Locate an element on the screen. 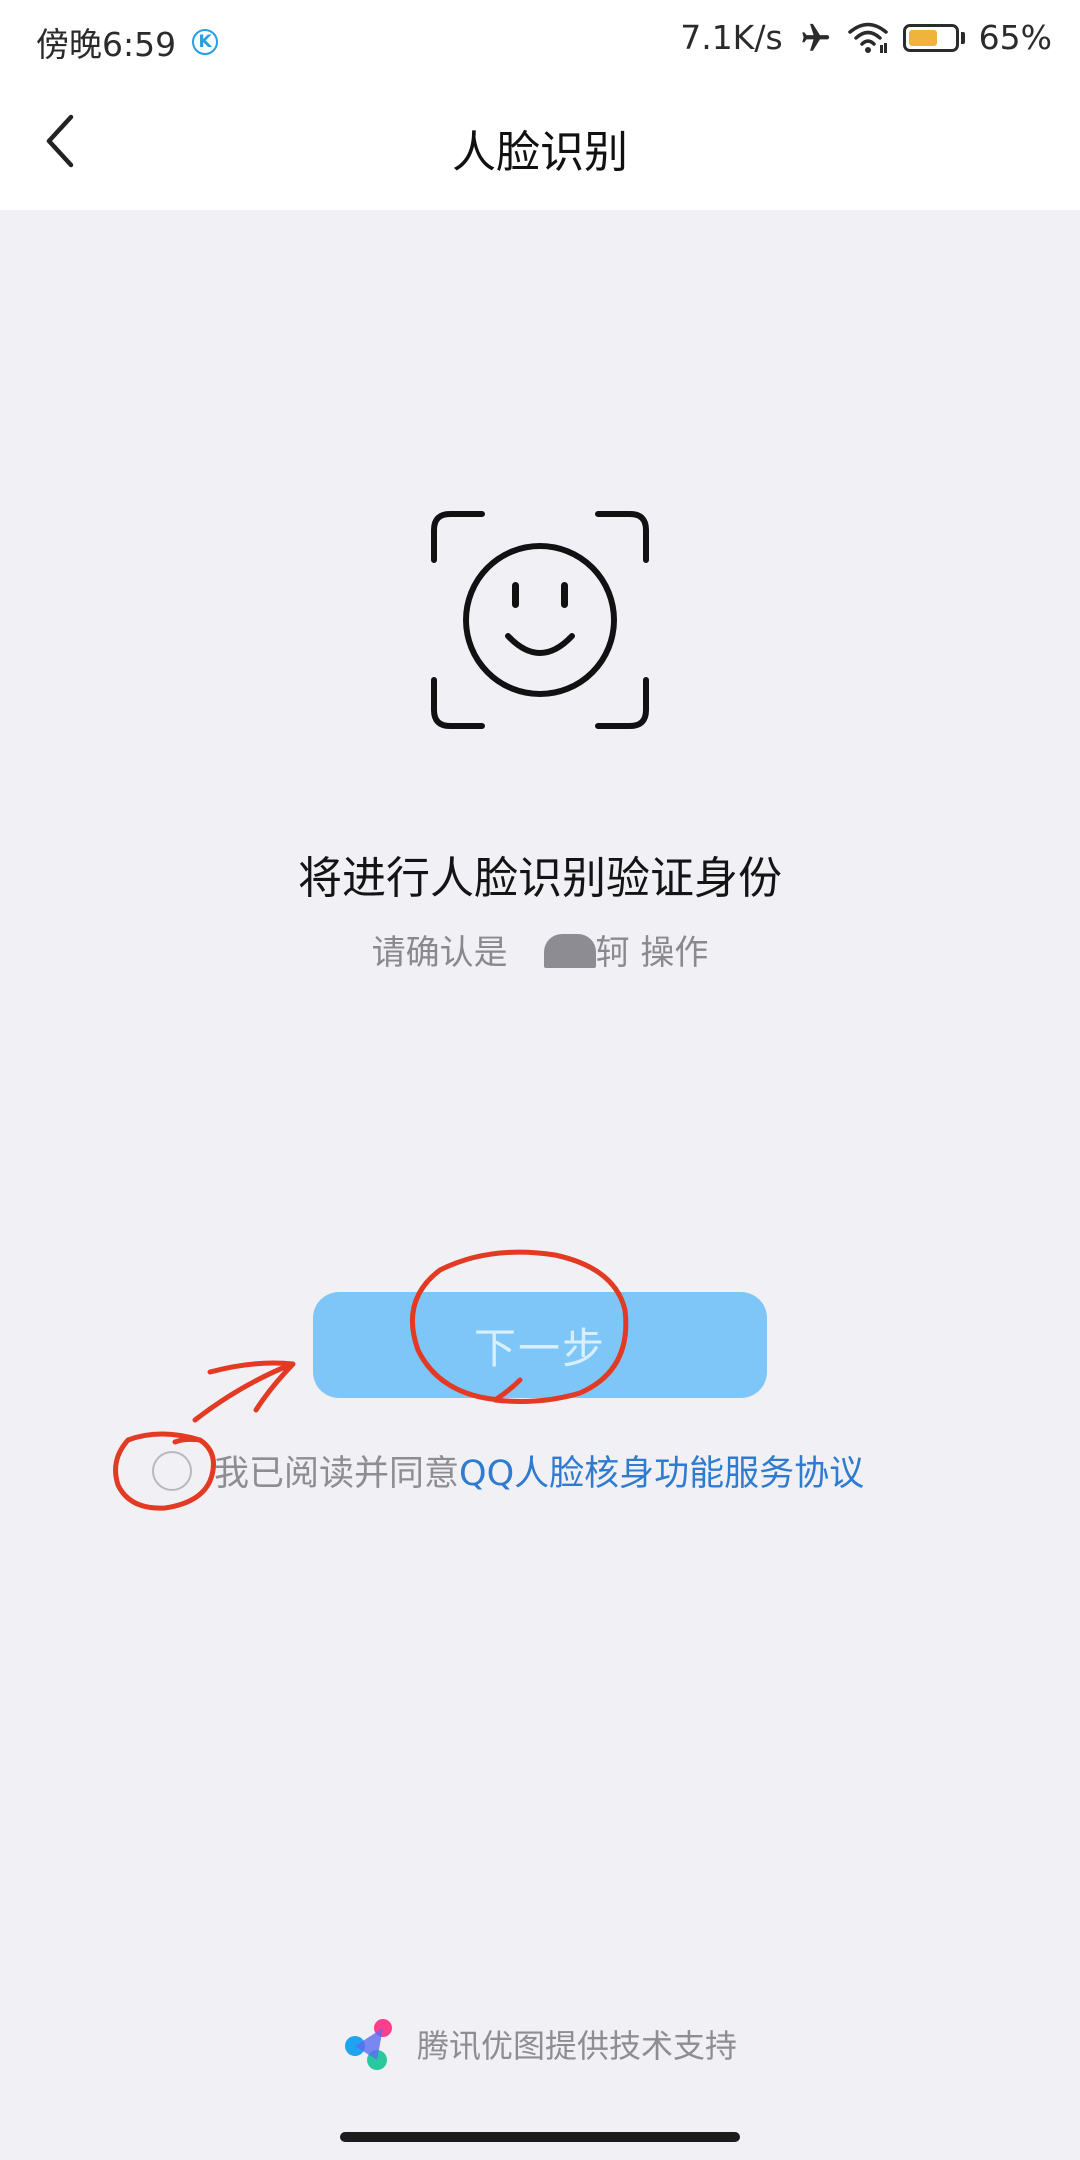 The image size is (1080, 2160). home-indicator is located at coordinates (540, 2137).